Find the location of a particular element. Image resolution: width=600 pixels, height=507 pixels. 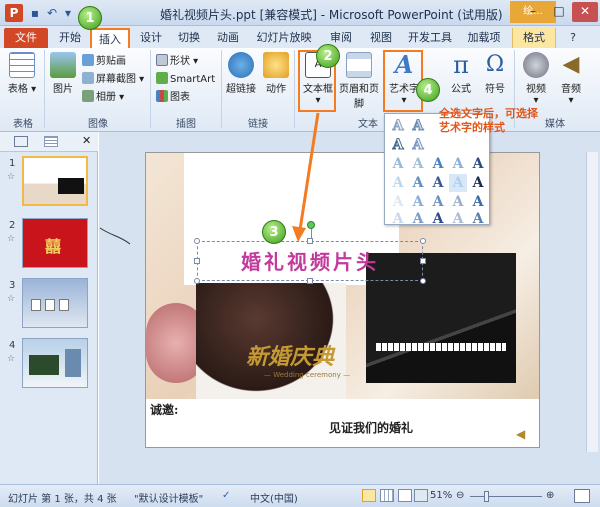

video-button: 视频 ▾ is located at coordinates (536, 79).